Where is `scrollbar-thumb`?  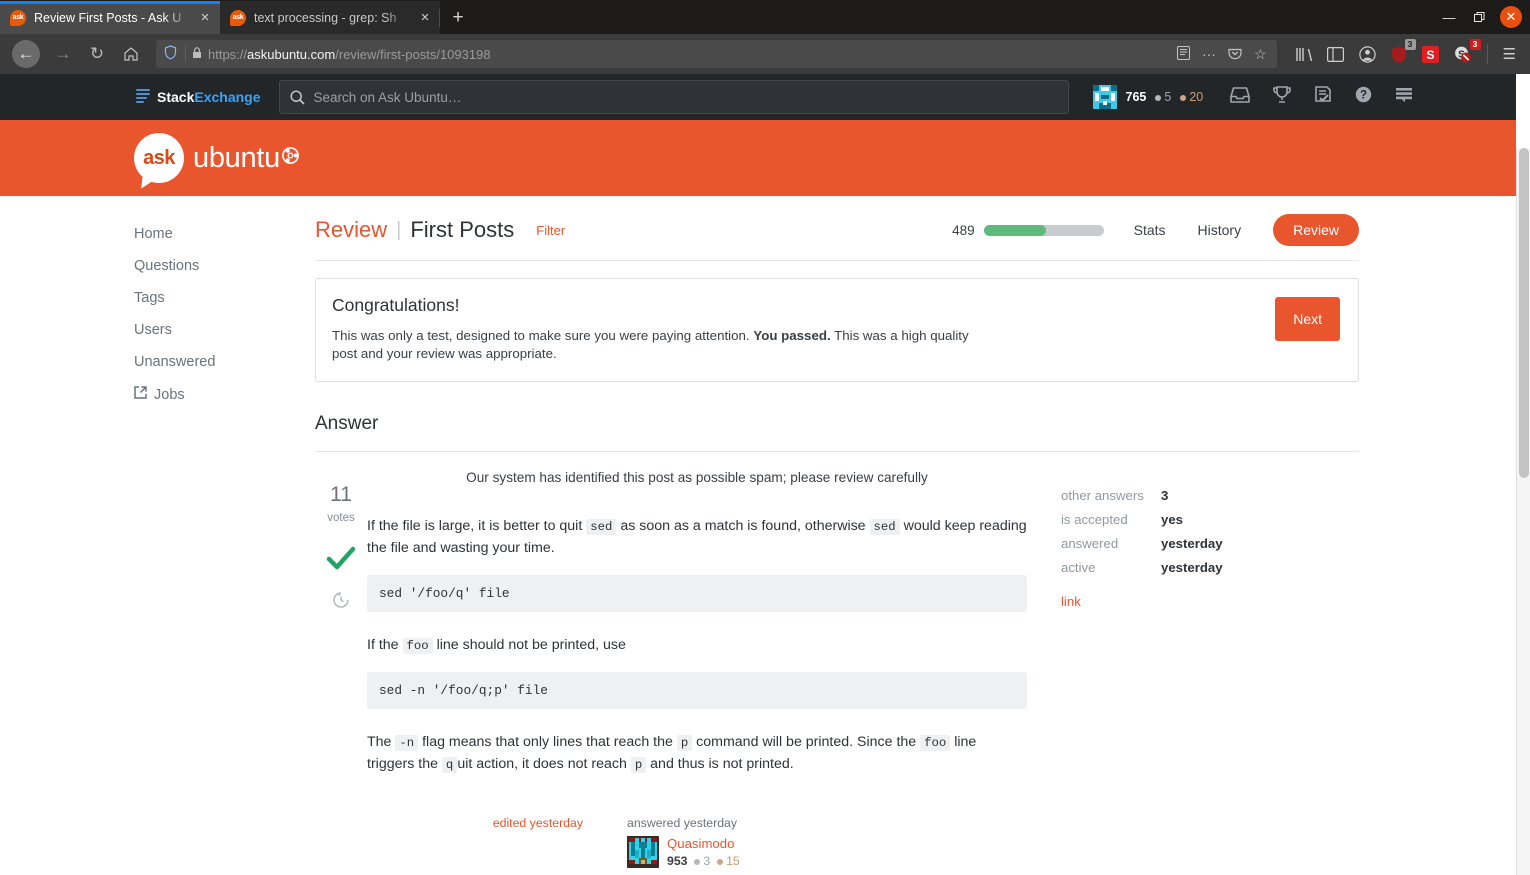 scrollbar-thumb is located at coordinates (1524, 313).